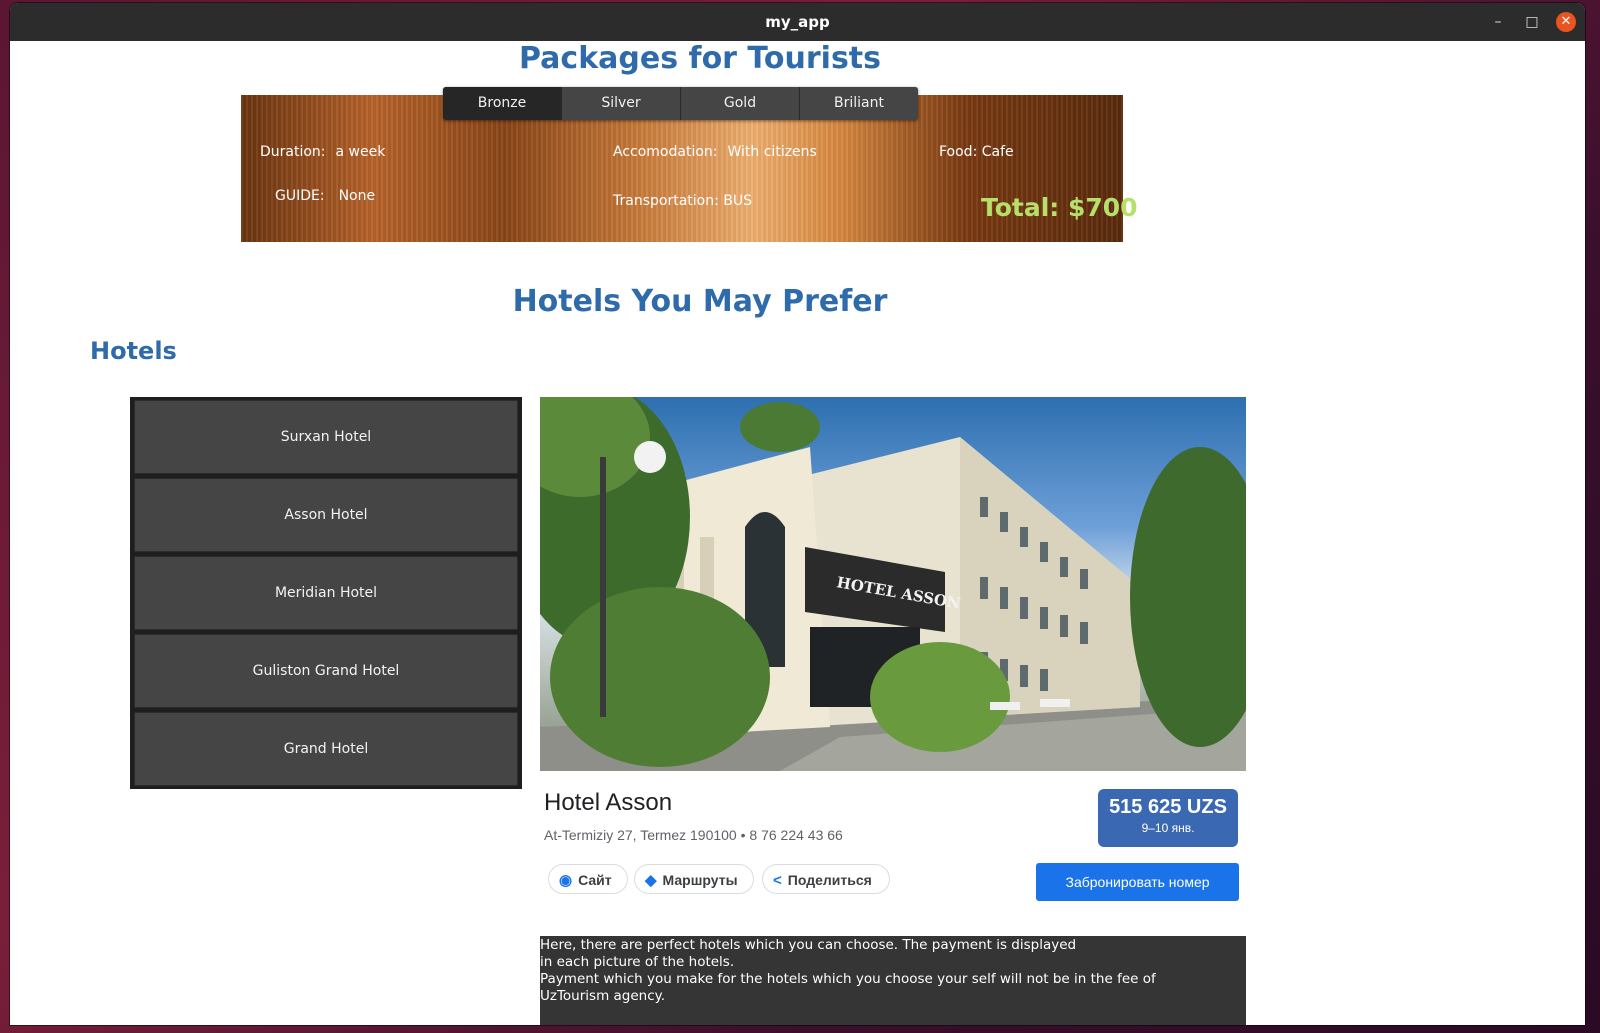 The image size is (1600, 1033). I want to click on hotel-price-box: 515 625 UZS 9–10 янв., so click(1168, 818).